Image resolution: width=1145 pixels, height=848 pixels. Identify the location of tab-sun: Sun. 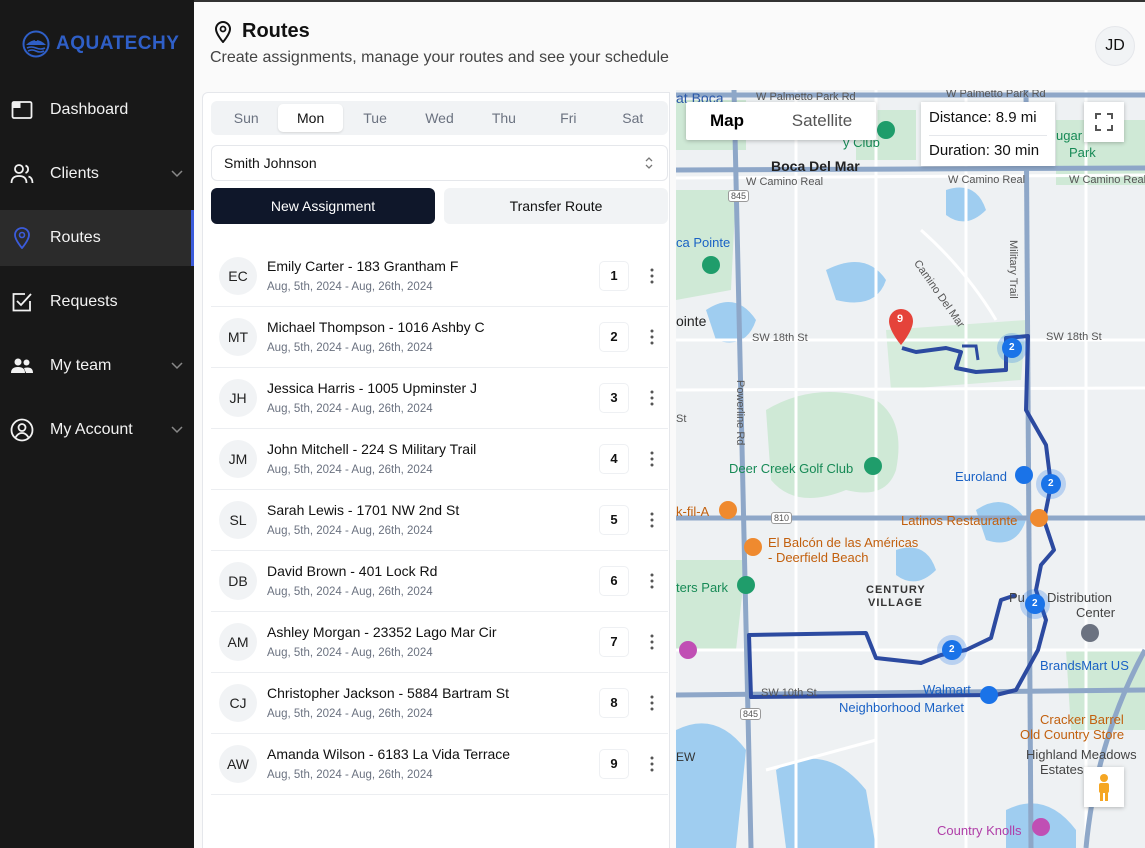
(246, 118).